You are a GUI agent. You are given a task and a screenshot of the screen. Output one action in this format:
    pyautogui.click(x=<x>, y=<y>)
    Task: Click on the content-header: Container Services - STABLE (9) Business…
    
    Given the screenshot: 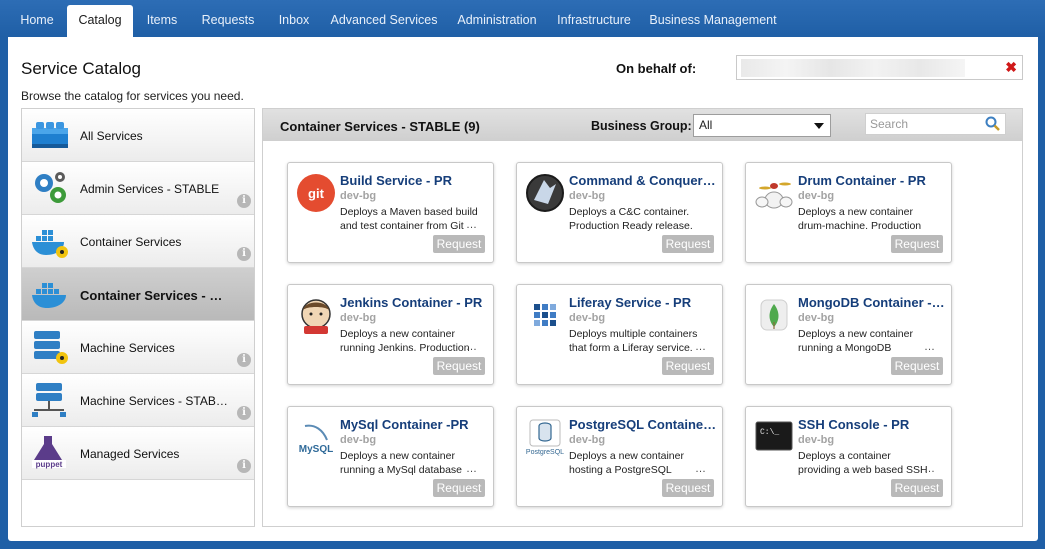 What is the action you would take?
    pyautogui.click(x=642, y=125)
    